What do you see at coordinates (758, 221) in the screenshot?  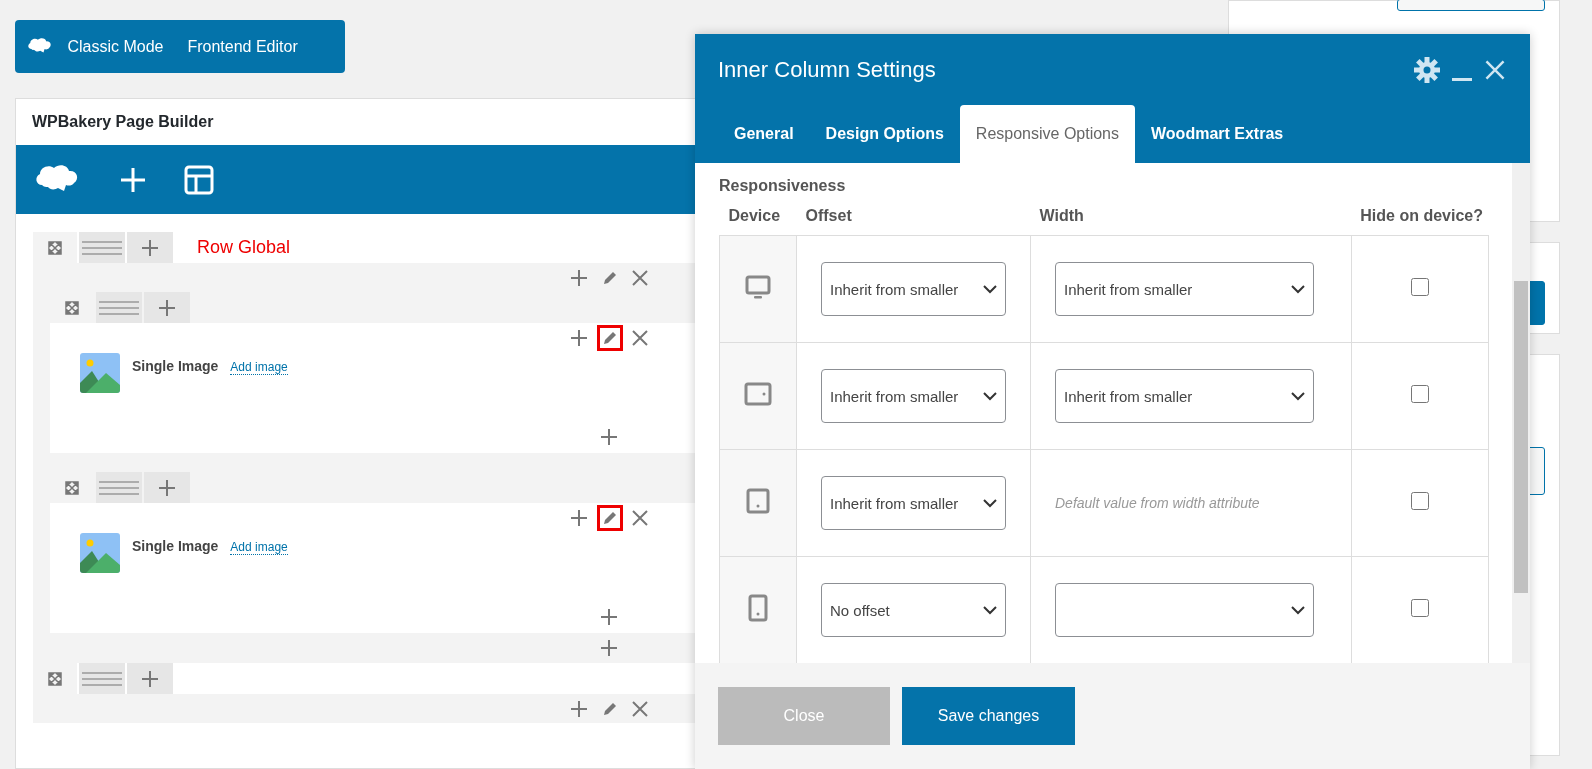 I see `column-header: Device` at bounding box center [758, 221].